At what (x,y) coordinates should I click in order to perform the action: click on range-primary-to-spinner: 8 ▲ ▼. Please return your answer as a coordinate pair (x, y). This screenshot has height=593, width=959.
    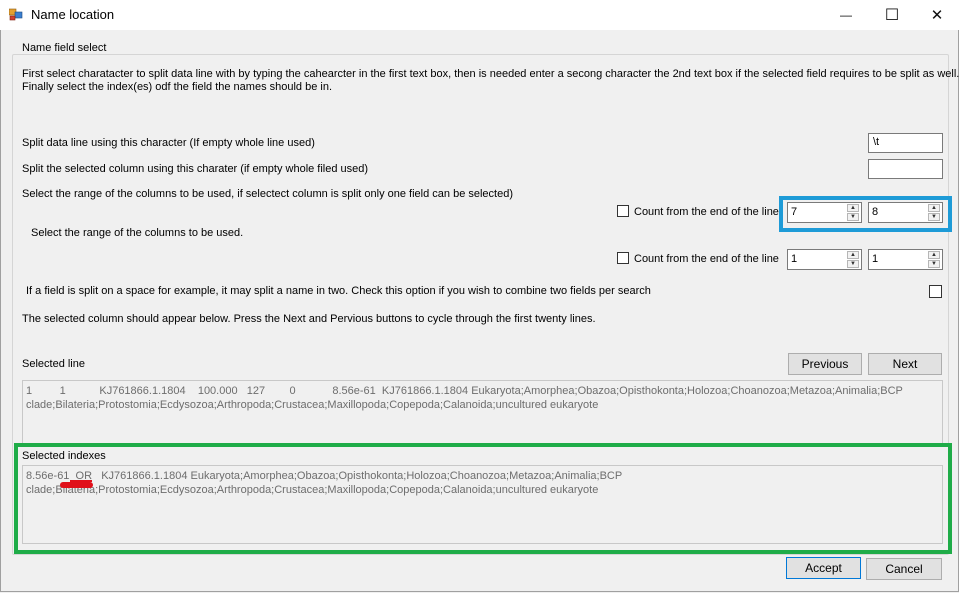
    Looking at the image, I should click on (905, 212).